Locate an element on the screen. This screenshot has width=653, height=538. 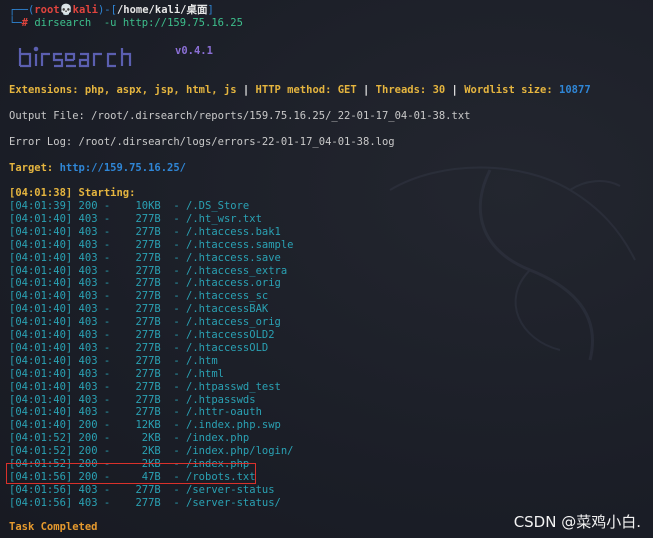
result-path: /index.php/login/ is located at coordinates (240, 451).